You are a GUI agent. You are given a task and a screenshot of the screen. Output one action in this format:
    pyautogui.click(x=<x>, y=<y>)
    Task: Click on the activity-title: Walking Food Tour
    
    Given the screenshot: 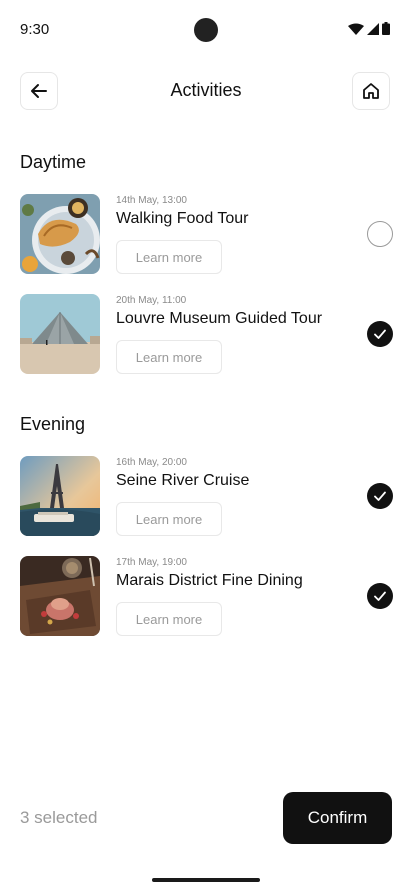 What is the action you would take?
    pyautogui.click(x=182, y=218)
    